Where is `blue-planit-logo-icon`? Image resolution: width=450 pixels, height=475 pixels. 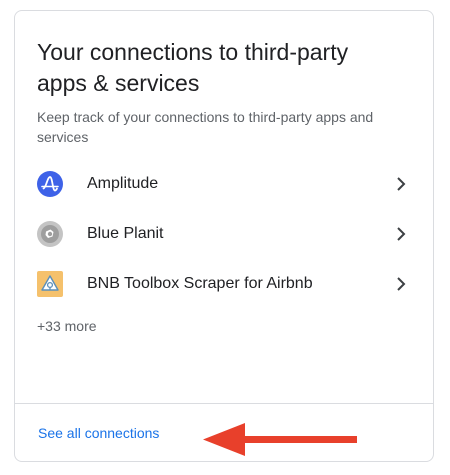
blue-planit-logo-icon is located at coordinates (50, 234).